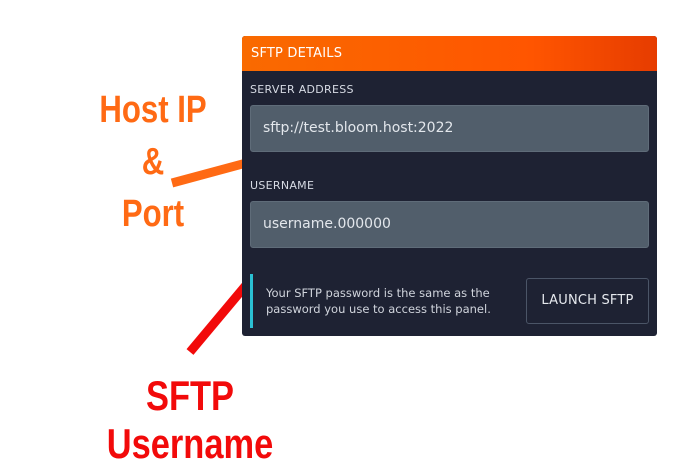 This screenshot has width=693, height=476. I want to click on sftp-username-annotation: SFTP Username, so click(190, 419).